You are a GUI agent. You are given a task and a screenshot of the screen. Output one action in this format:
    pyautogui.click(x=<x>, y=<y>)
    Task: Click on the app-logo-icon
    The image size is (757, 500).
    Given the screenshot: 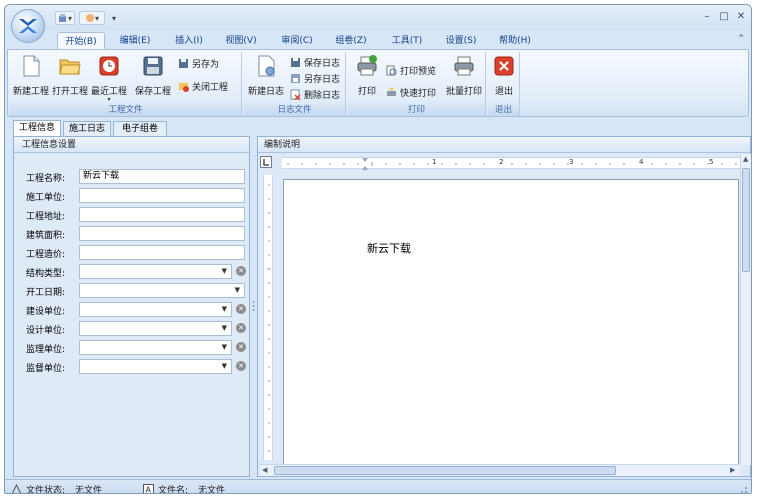 What is the action you would take?
    pyautogui.click(x=28, y=26)
    